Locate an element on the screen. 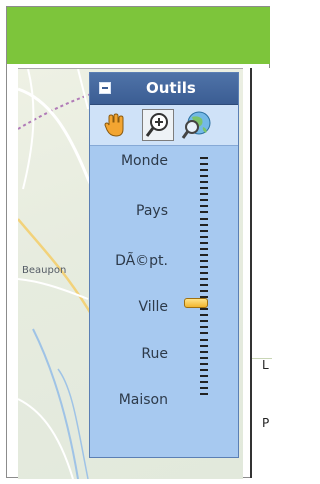 This screenshot has height=484, width=320. tool-toolbar is located at coordinates (164, 125).